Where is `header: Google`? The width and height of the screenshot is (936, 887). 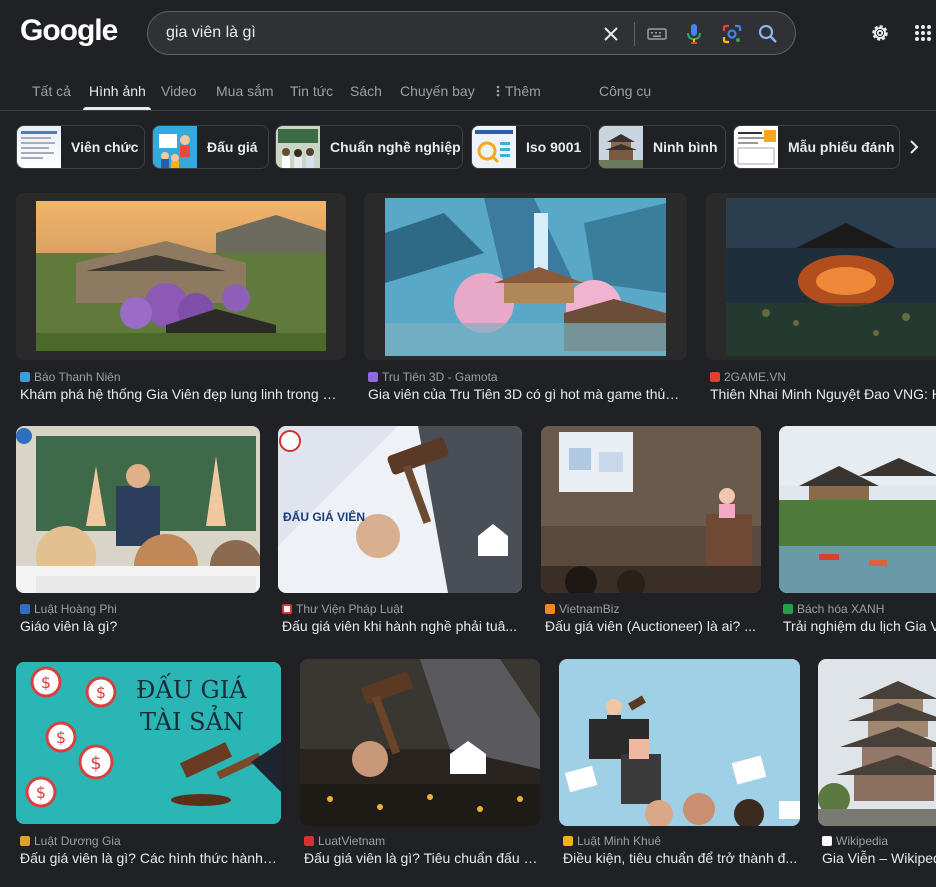 header: Google is located at coordinates (468, 33).